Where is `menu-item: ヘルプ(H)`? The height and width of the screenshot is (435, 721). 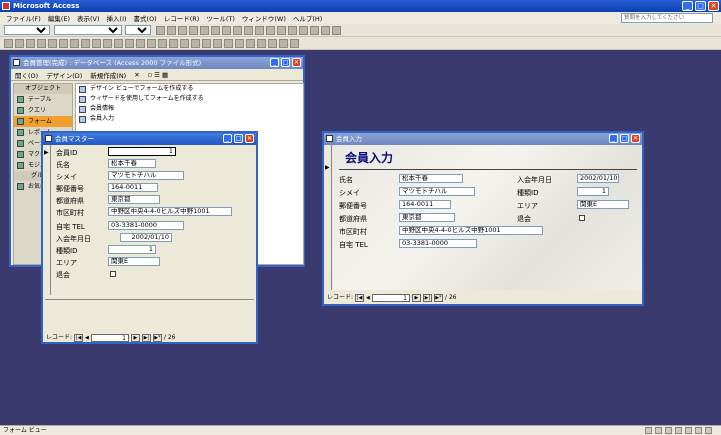
menu-item: ヘルプ(H) is located at coordinates (307, 18).